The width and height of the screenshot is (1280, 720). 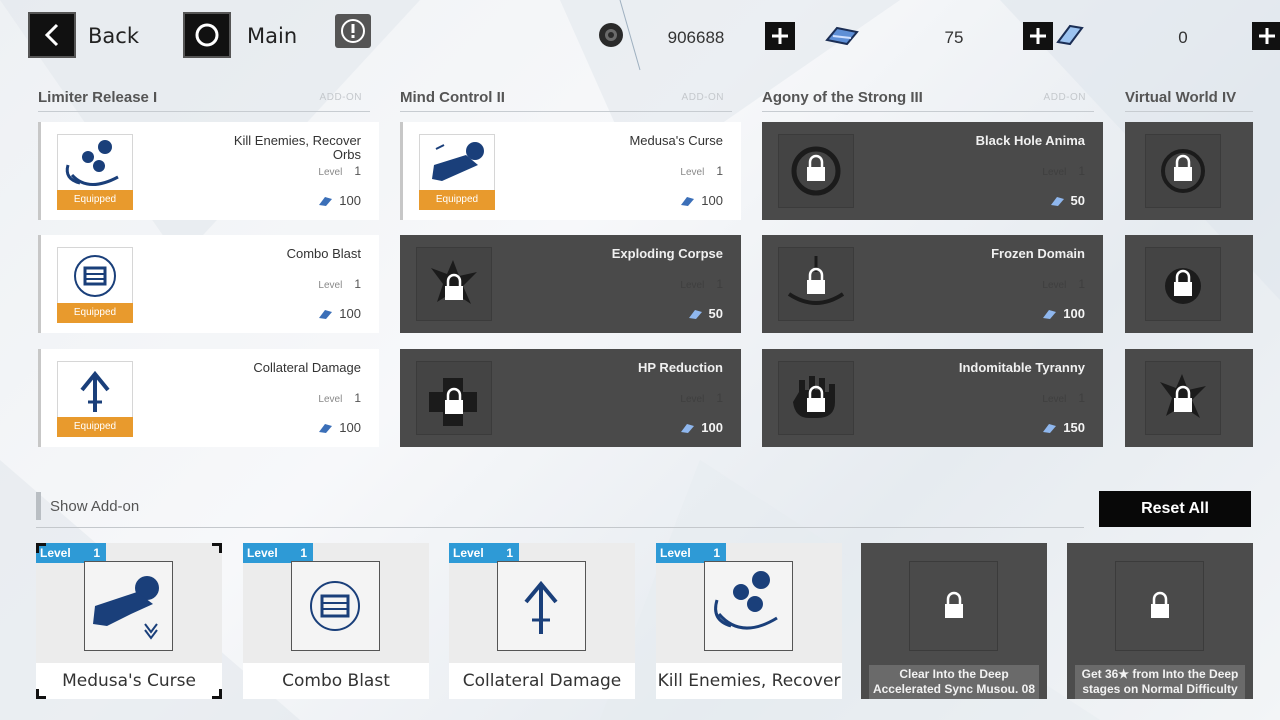 What do you see at coordinates (570, 284) in the screenshot?
I see `skill-card-exploding-corpse: Exploding Corpse Level 1 50` at bounding box center [570, 284].